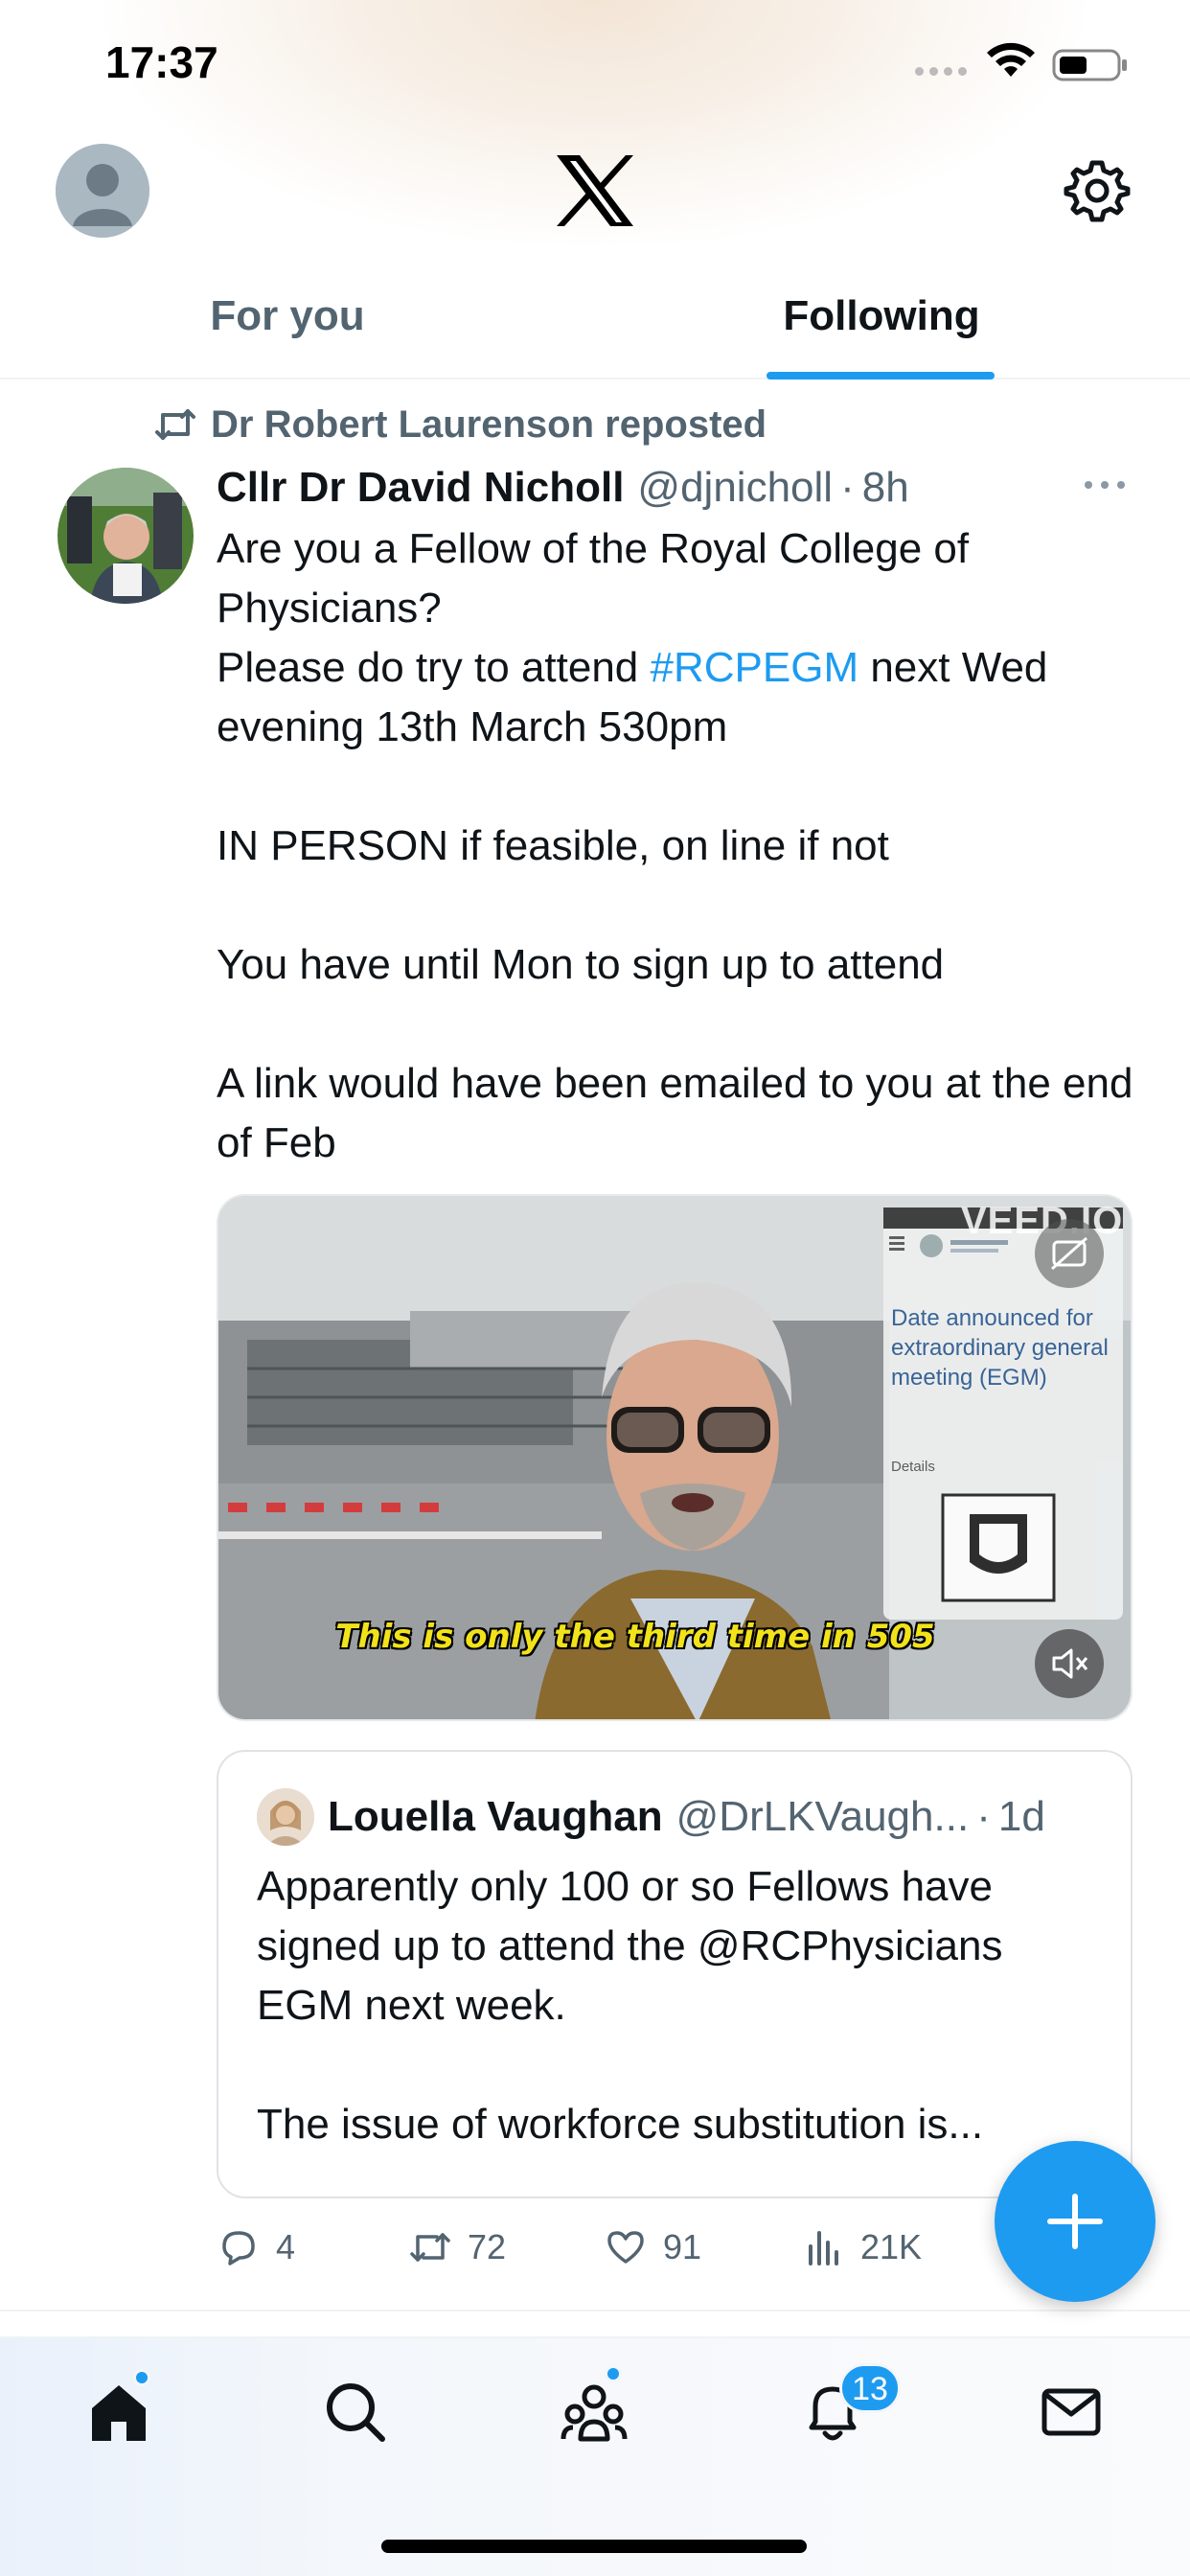 The height and width of the screenshot is (2576, 1190). I want to click on nav-search, so click(356, 2412).